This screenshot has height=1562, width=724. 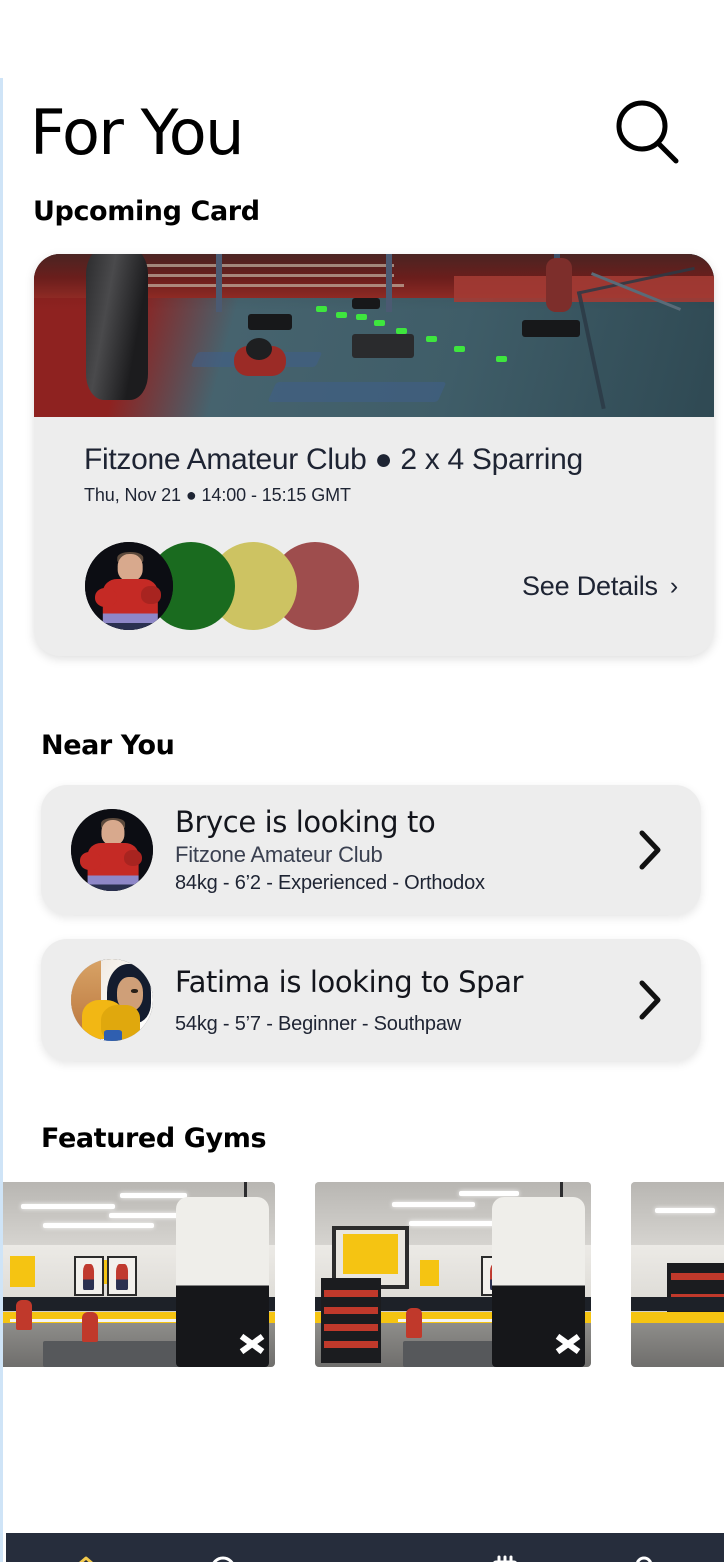 I want to click on list-item-stats: 54kg - 5’7 - Beginner - Southpaw, so click(x=318, y=1023).